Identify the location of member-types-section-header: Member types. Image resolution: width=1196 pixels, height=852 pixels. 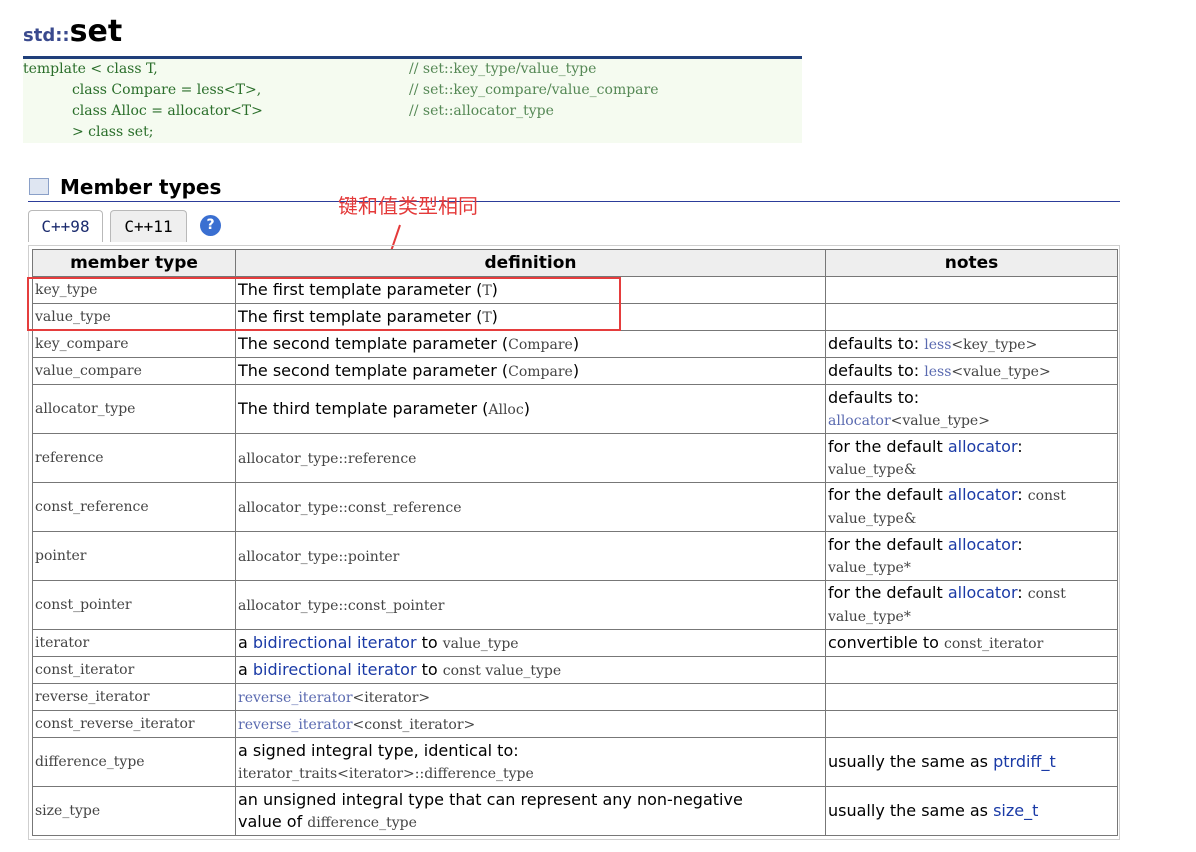
(574, 187).